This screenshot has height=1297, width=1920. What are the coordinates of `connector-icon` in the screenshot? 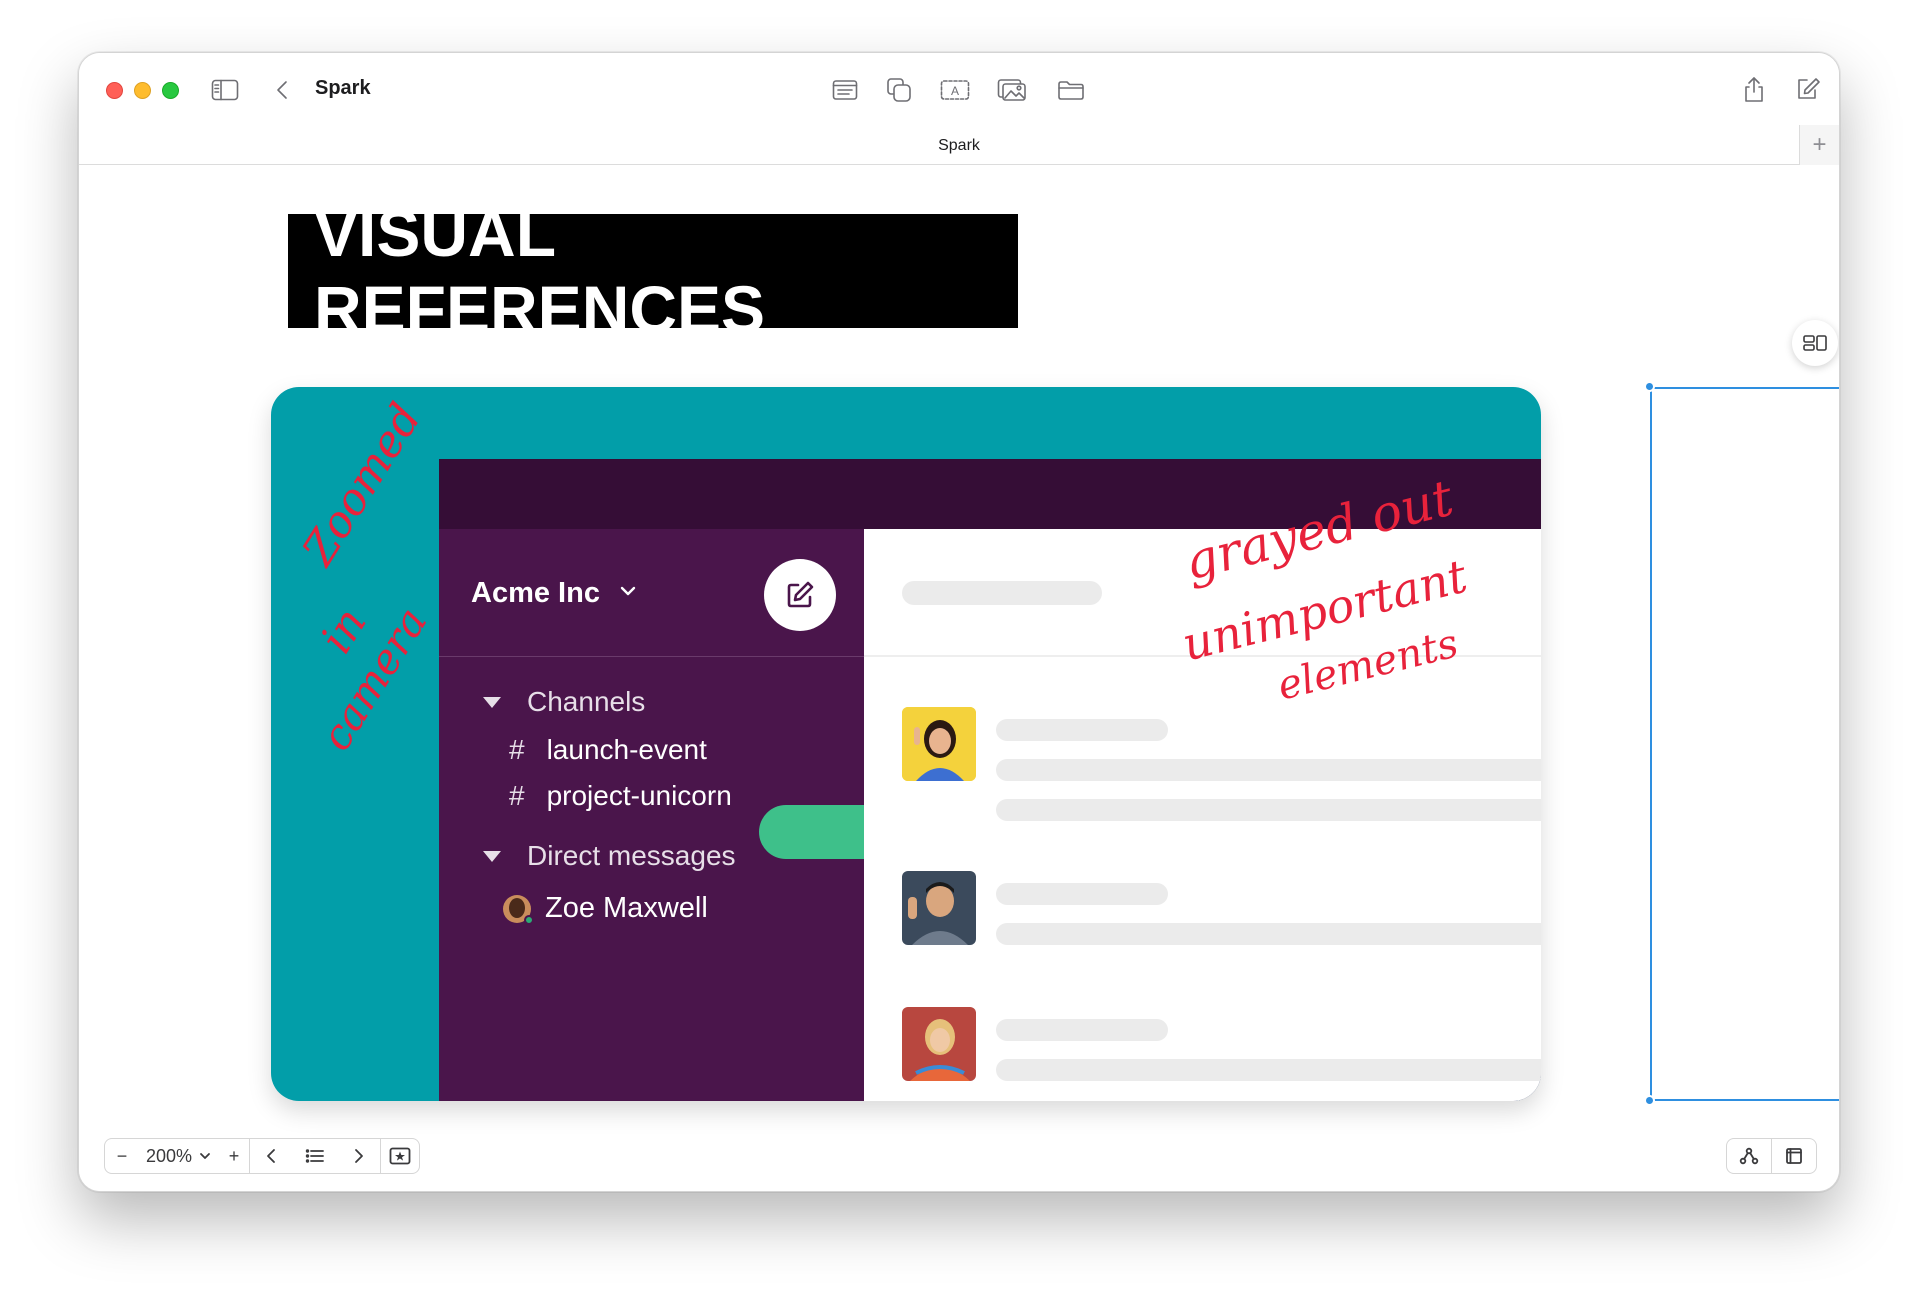 It's located at (1749, 1156).